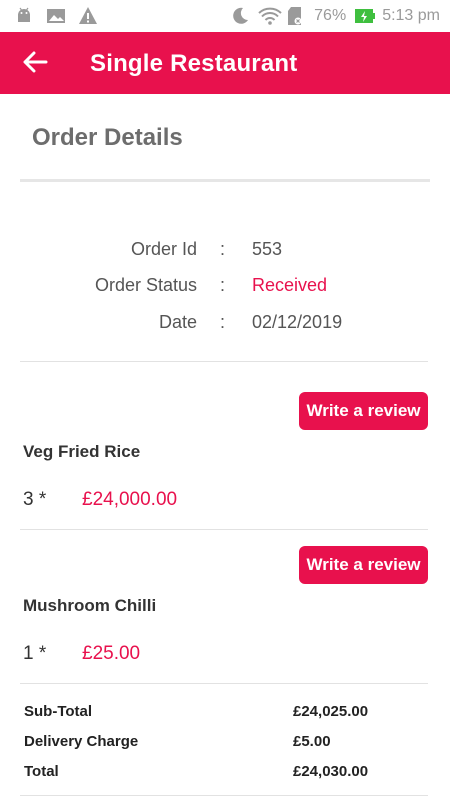  What do you see at coordinates (204, 744) in the screenshot?
I see `delivery-charge-row: Delivery Charge £5.00` at bounding box center [204, 744].